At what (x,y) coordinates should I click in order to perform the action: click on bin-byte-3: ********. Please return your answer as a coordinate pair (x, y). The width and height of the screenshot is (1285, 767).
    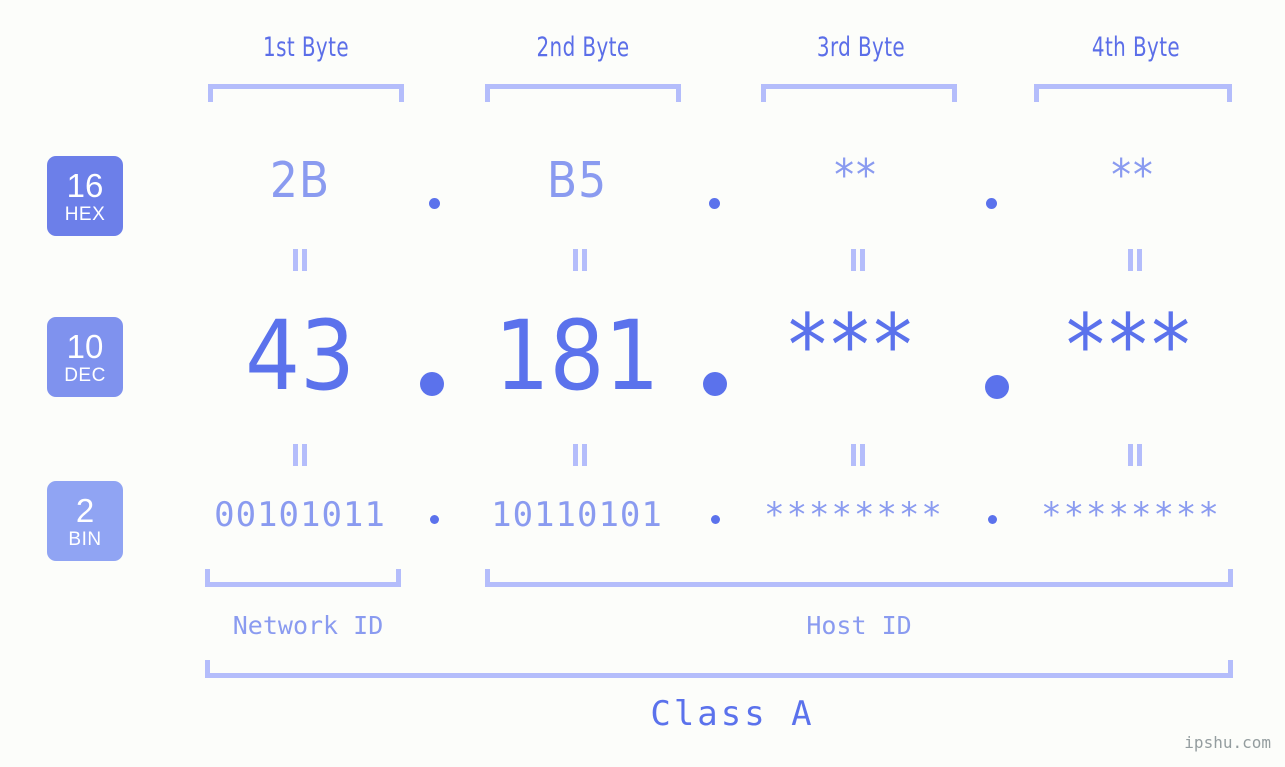
    Looking at the image, I should click on (854, 515).